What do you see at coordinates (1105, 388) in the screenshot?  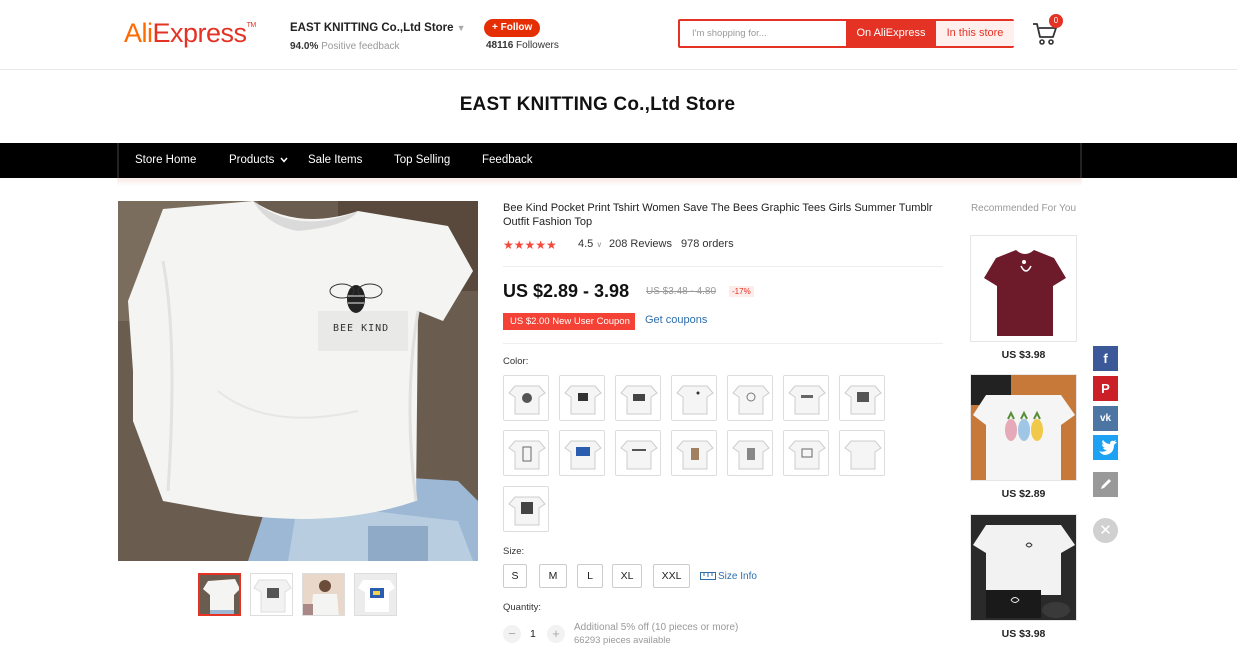 I see `pinterest-share-icon: P` at bounding box center [1105, 388].